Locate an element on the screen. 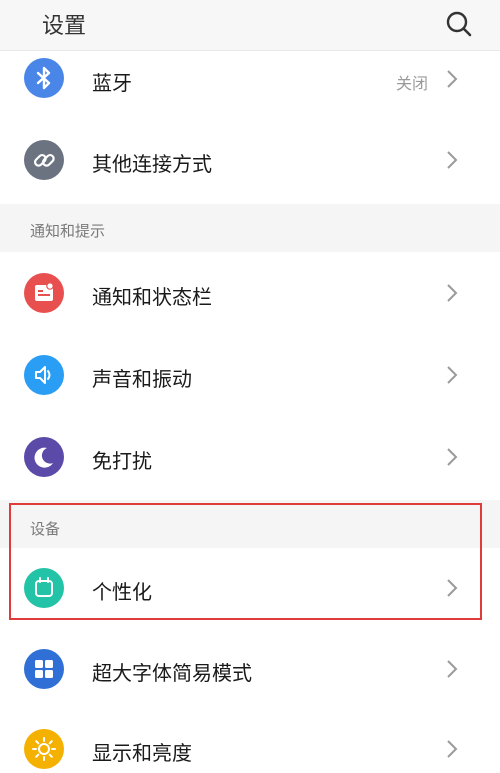  section-header-notifications: 通知和提示 is located at coordinates (250, 228).